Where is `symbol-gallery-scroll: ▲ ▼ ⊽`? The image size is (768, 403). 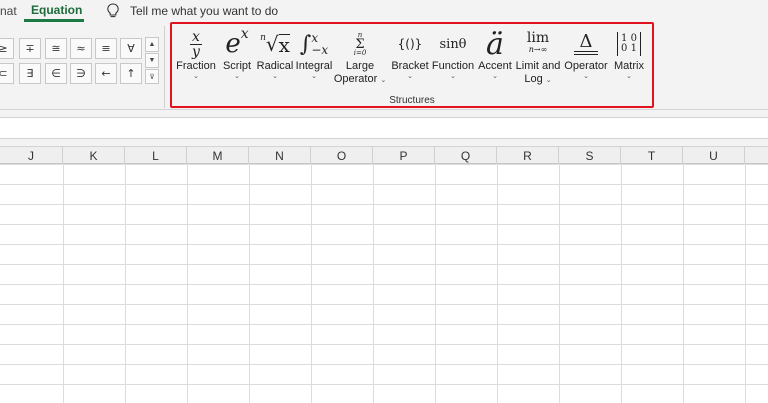 symbol-gallery-scroll: ▲ ▼ ⊽ is located at coordinates (152, 61).